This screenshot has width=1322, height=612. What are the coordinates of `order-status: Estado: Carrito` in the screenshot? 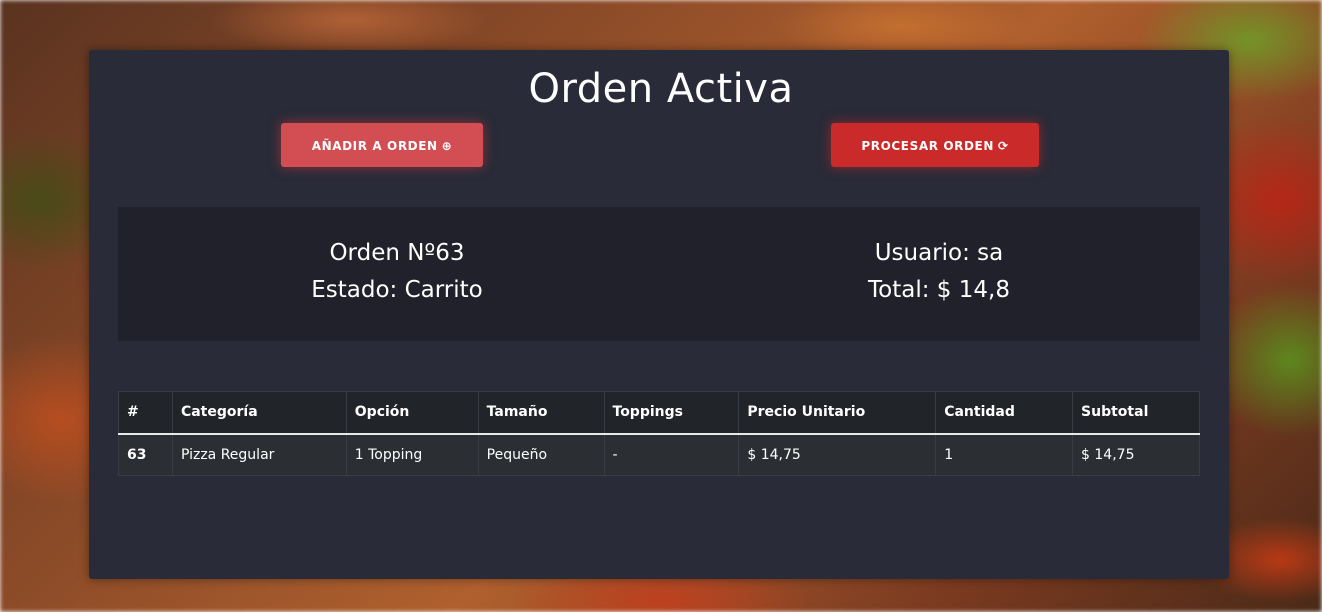 It's located at (397, 290).